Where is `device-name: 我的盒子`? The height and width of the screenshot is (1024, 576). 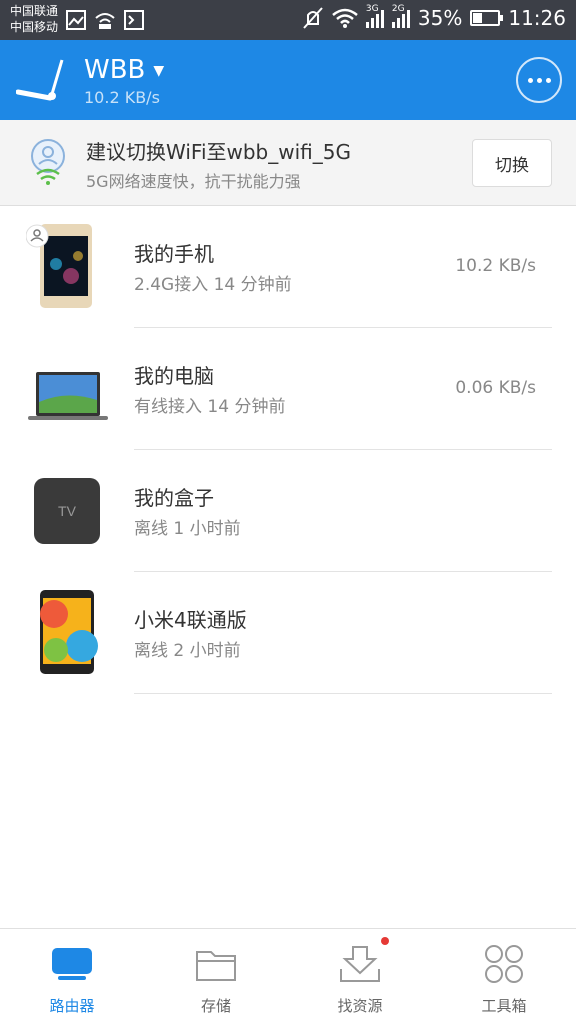
device-name: 我的盒子 is located at coordinates (174, 498).